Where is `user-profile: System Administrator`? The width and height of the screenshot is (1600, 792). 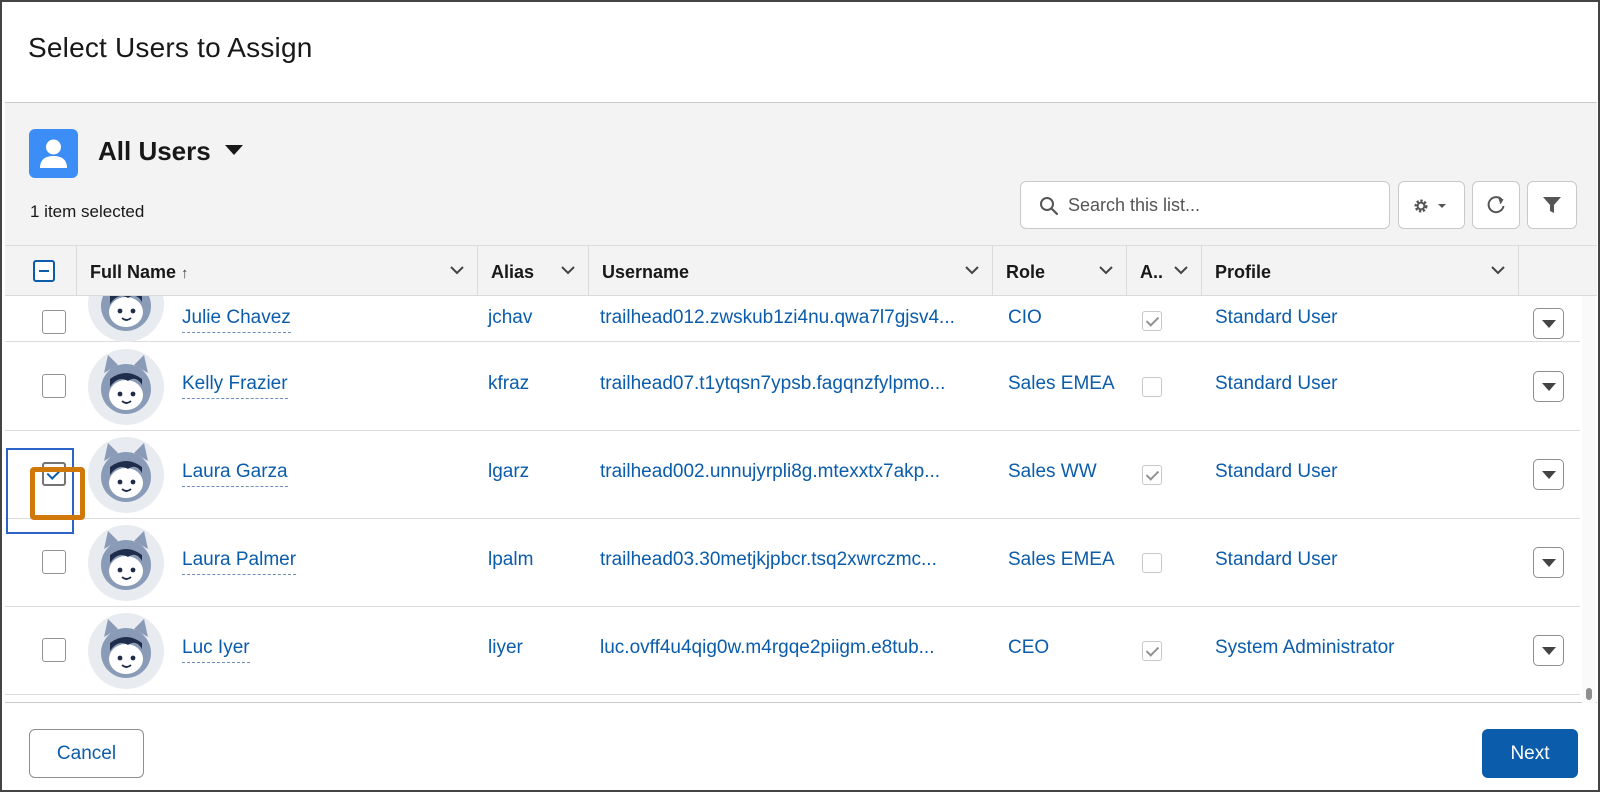 user-profile: System Administrator is located at coordinates (1305, 647).